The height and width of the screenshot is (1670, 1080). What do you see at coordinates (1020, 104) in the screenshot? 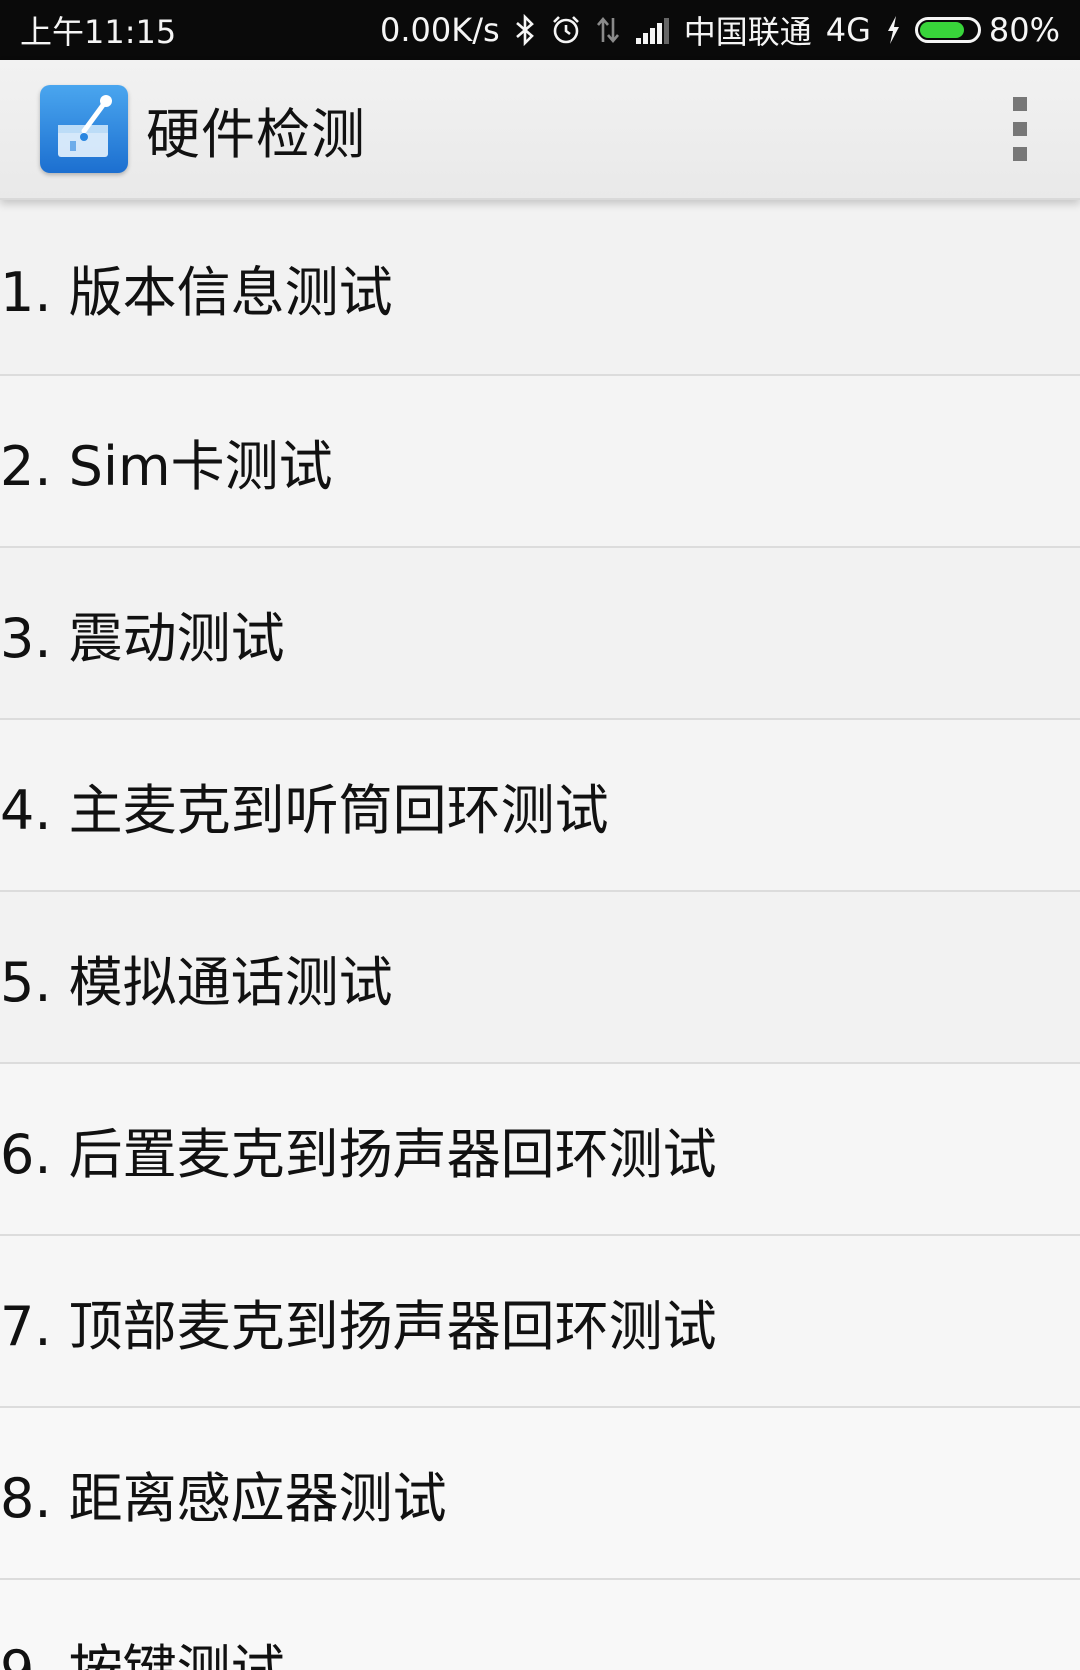
I see `overflow-menu-icon` at bounding box center [1020, 104].